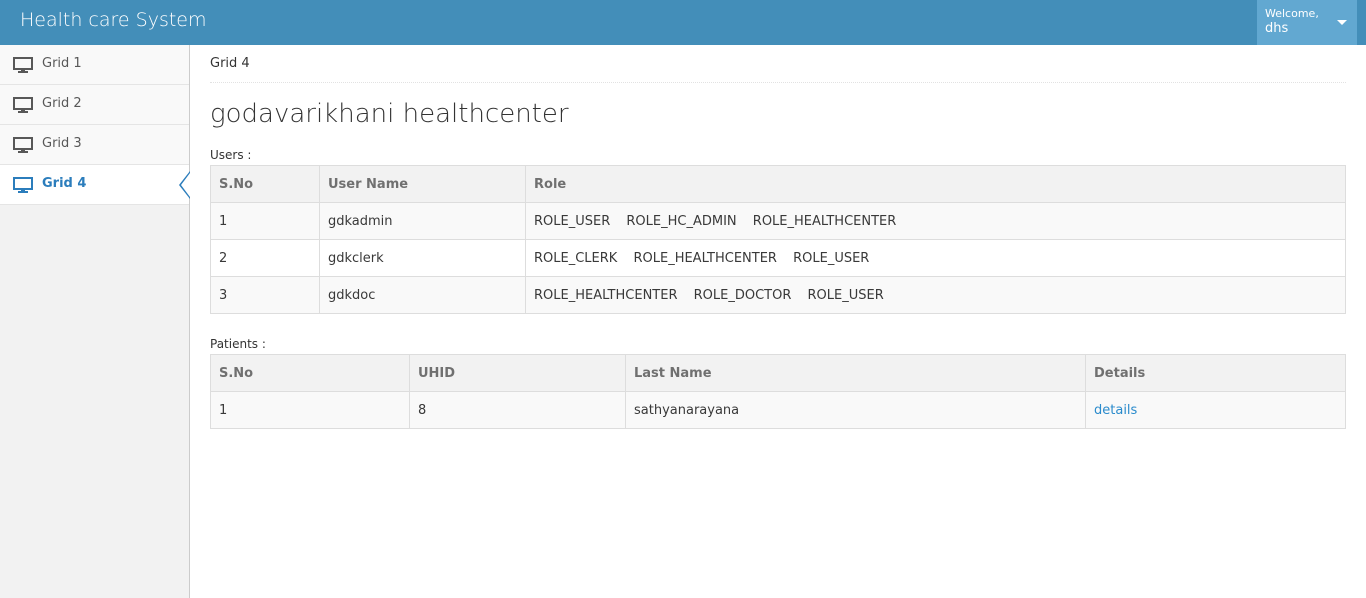 The image size is (1366, 598). I want to click on sidebar: Grid 1 Grid 2 Grid 3 Grid 4, so click(95, 321).